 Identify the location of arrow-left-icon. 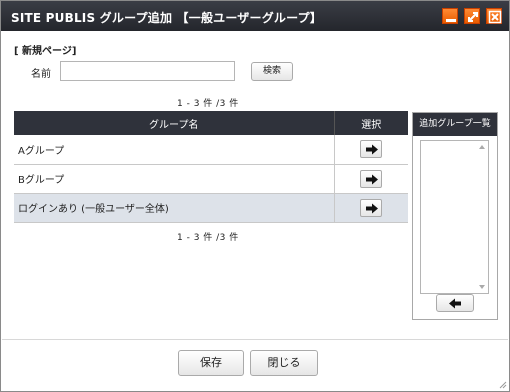
(455, 303).